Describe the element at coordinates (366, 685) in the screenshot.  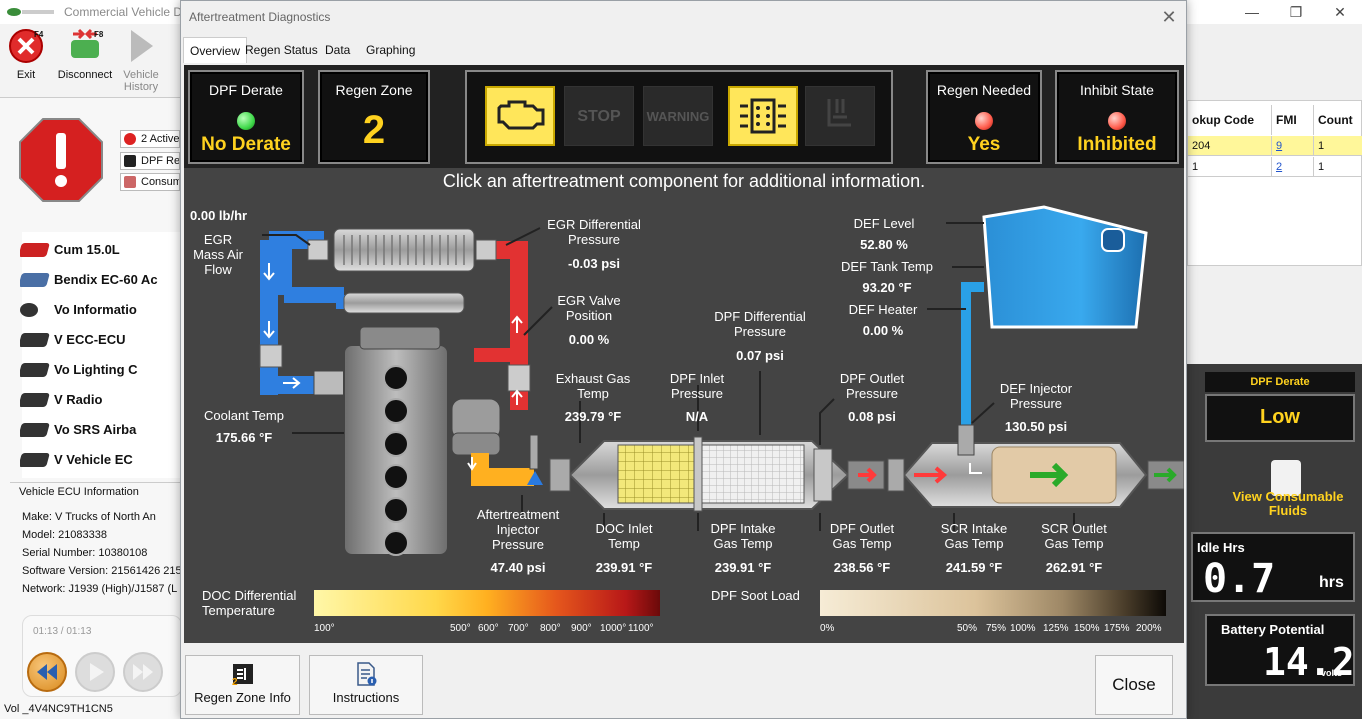
I see `instructions-button: Instructions` at that location.